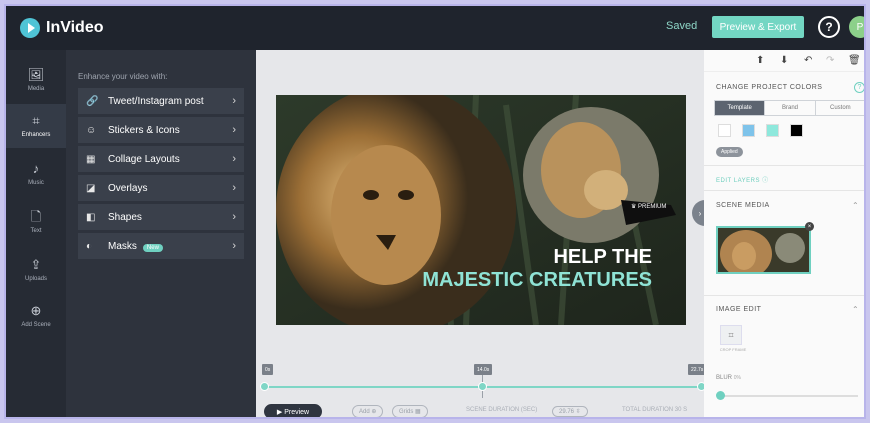 This screenshot has width=870, height=423. Describe the element at coordinates (748, 130) in the screenshot. I see `color-swatch-blue` at that location.